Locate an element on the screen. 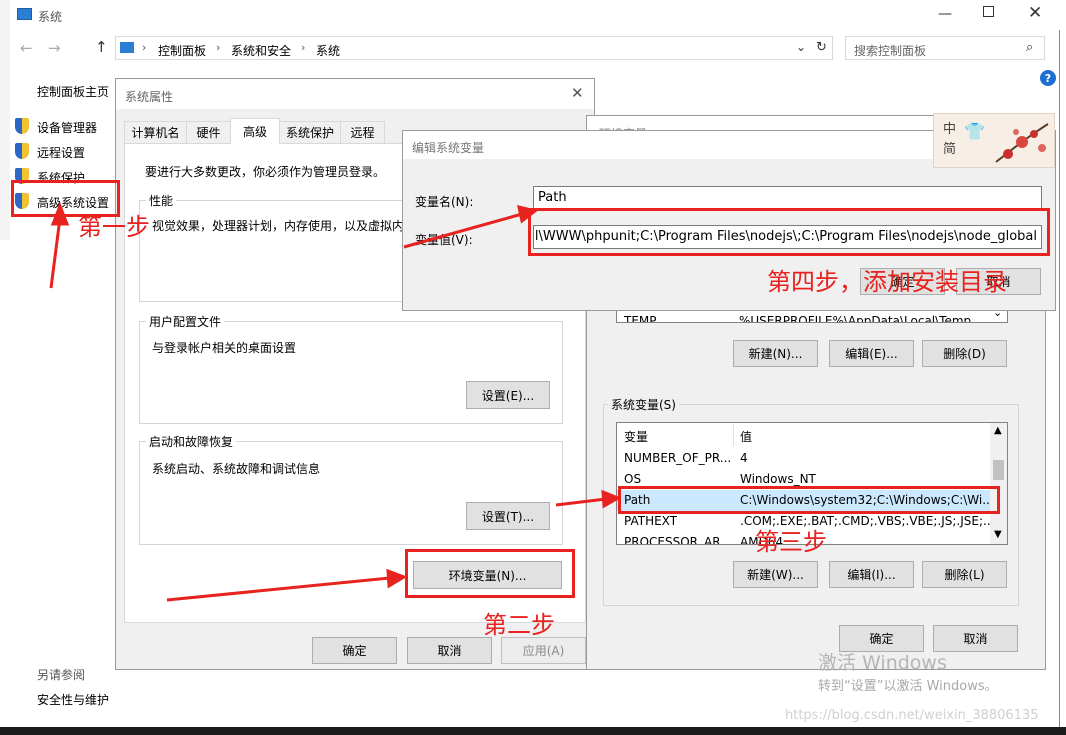 The width and height of the screenshot is (1066, 735). activate-windows-subtitle: 转到“设置”以激活 Windows。 is located at coordinates (908, 686).